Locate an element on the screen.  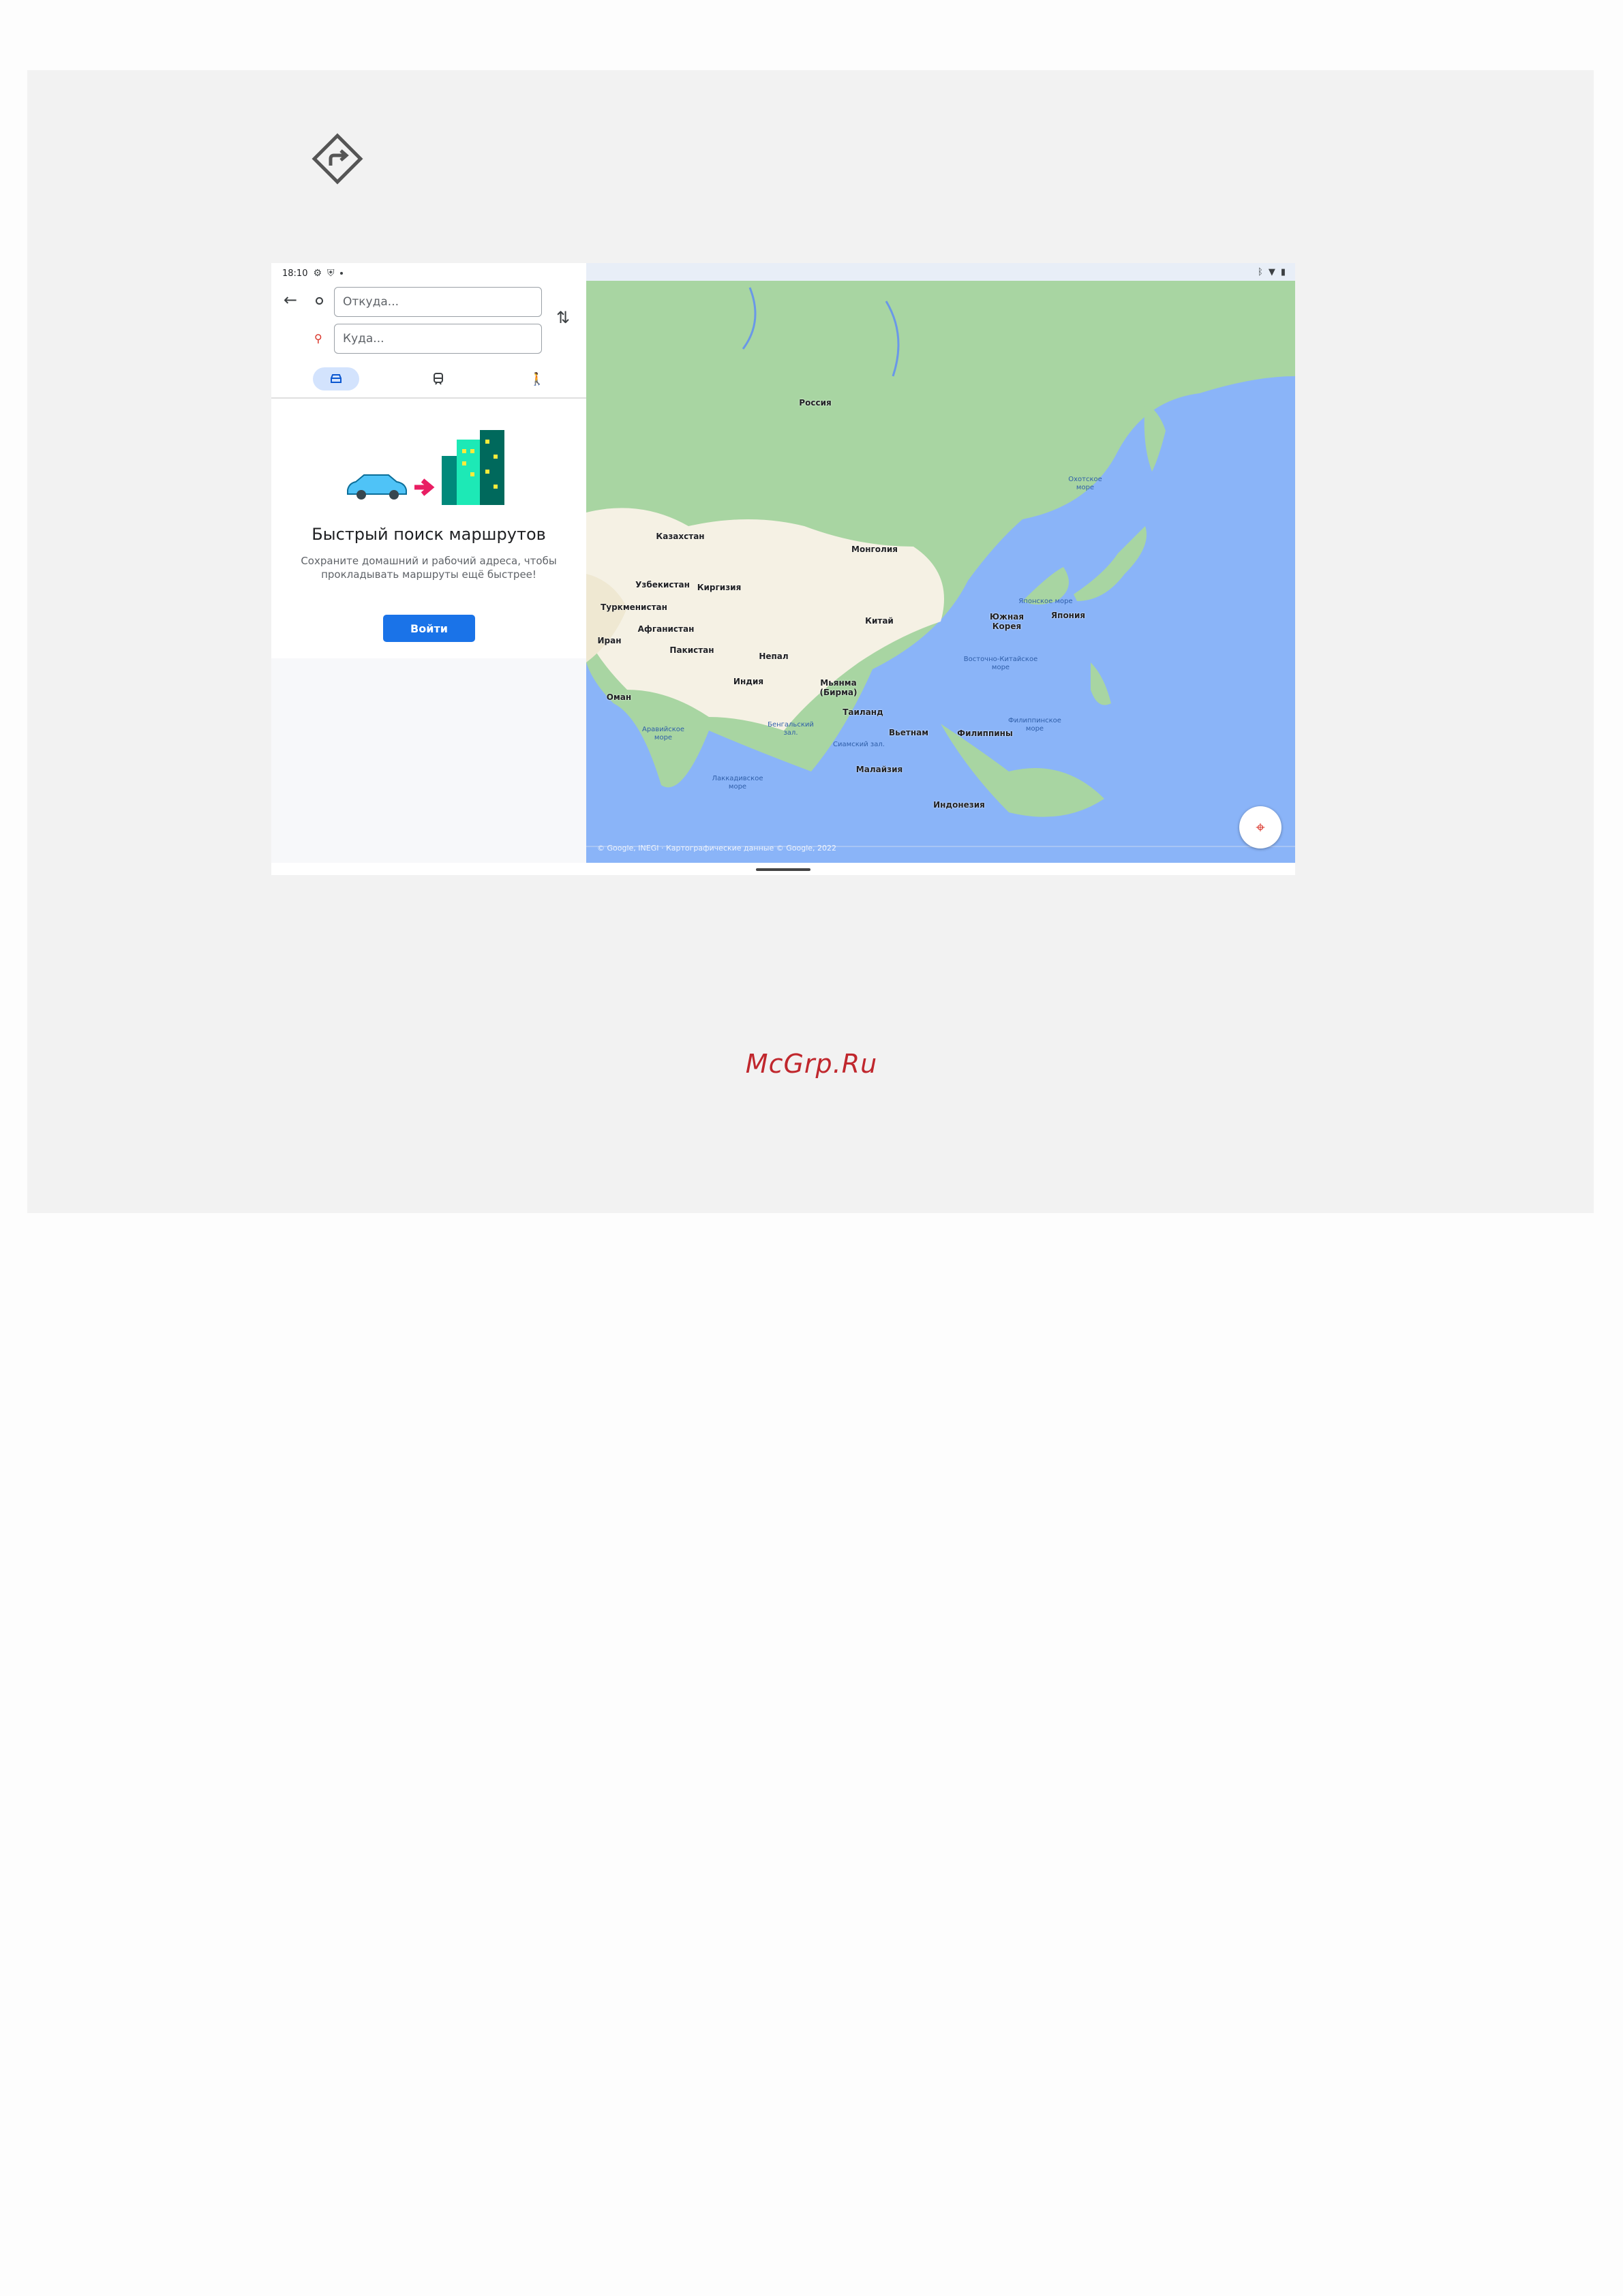
status-time: 18:10 is located at coordinates (295, 273).